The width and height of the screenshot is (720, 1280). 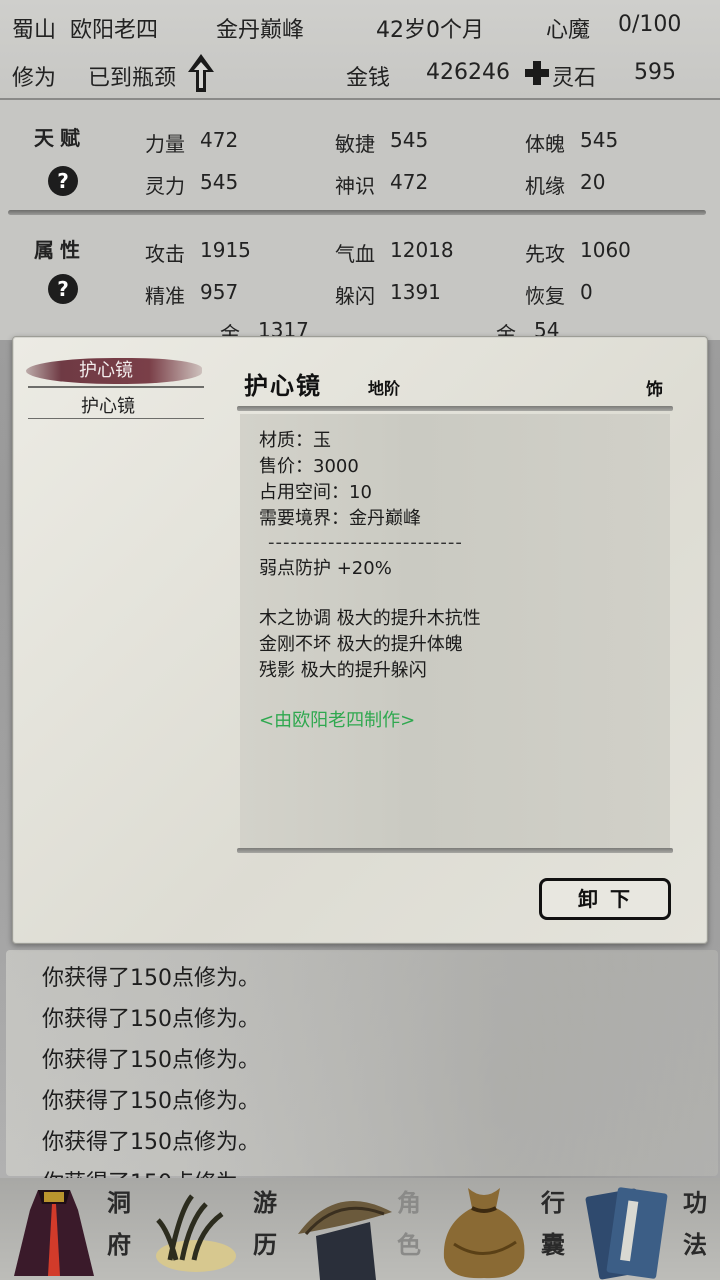 What do you see at coordinates (409, 1244) in the screenshot?
I see `nav-label: 色` at bounding box center [409, 1244].